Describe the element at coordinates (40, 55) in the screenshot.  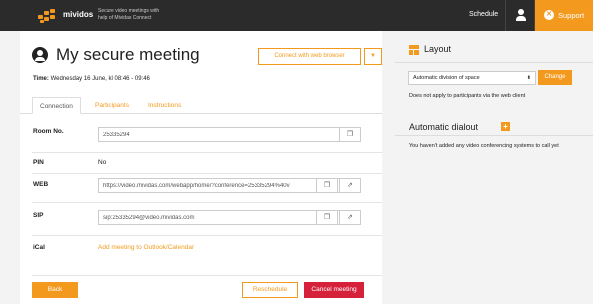
I see `user-circle-icon` at that location.